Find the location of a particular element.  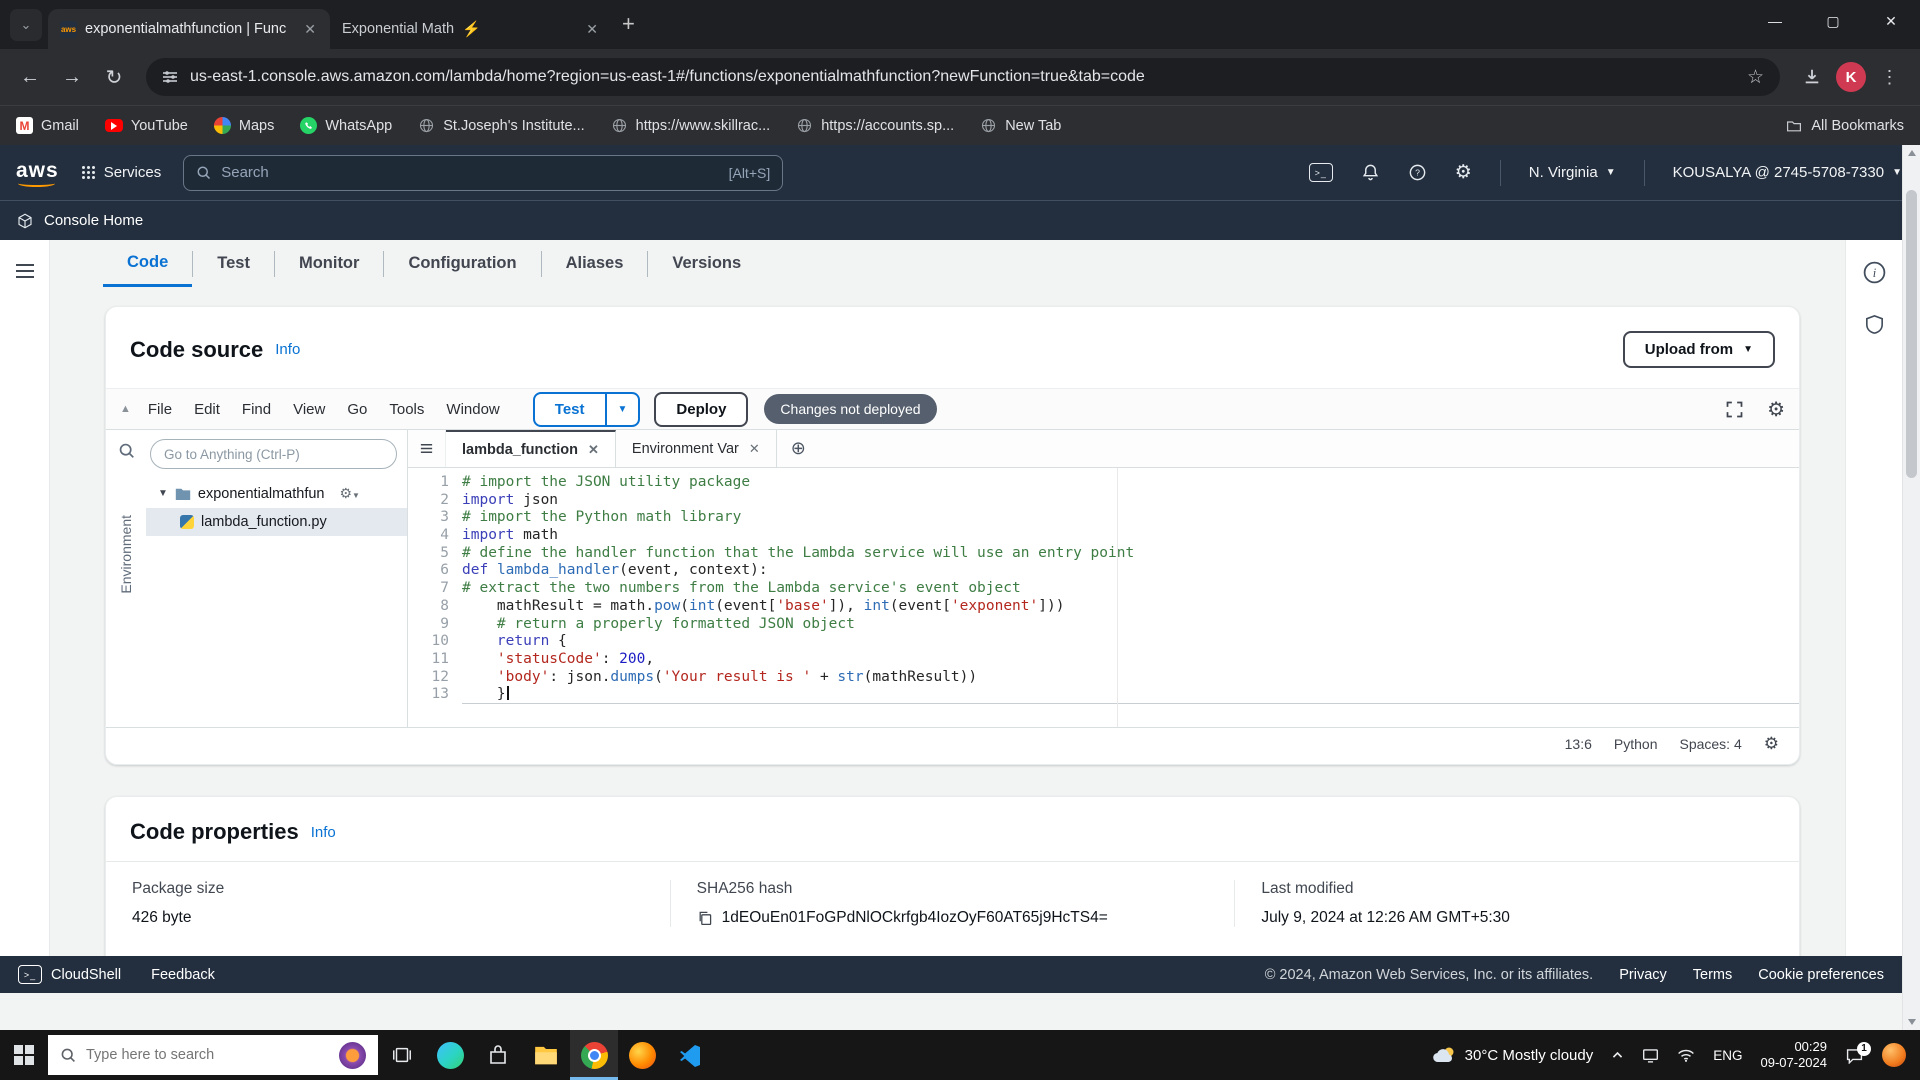

all-bookmarks-button: All Bookmarks is located at coordinates (1845, 126).